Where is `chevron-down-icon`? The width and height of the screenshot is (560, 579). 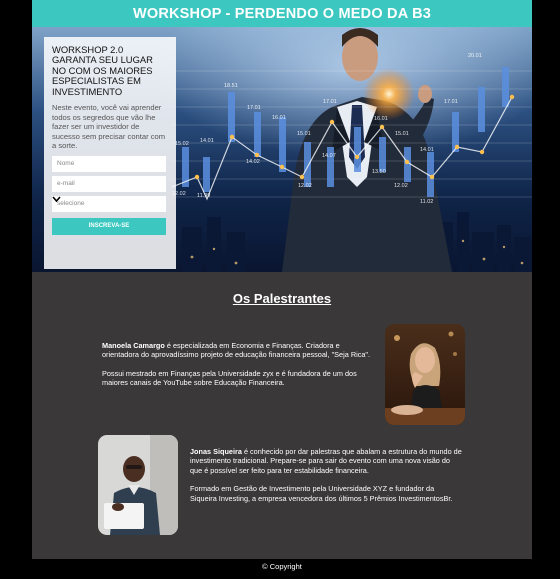 chevron-down-icon is located at coordinates (56, 199).